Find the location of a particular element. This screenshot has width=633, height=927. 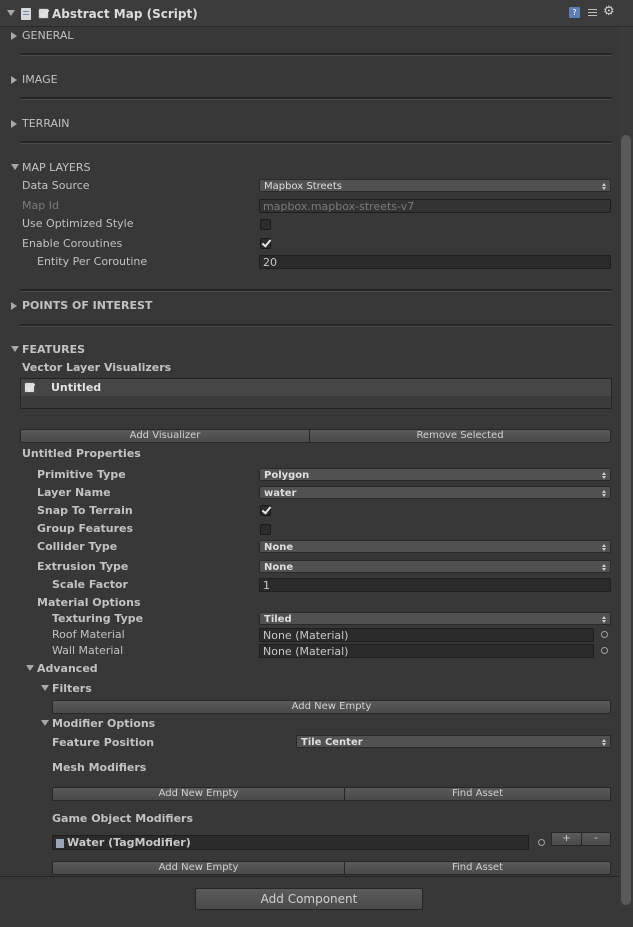

roof-material-field: None (Material) is located at coordinates (426, 635).